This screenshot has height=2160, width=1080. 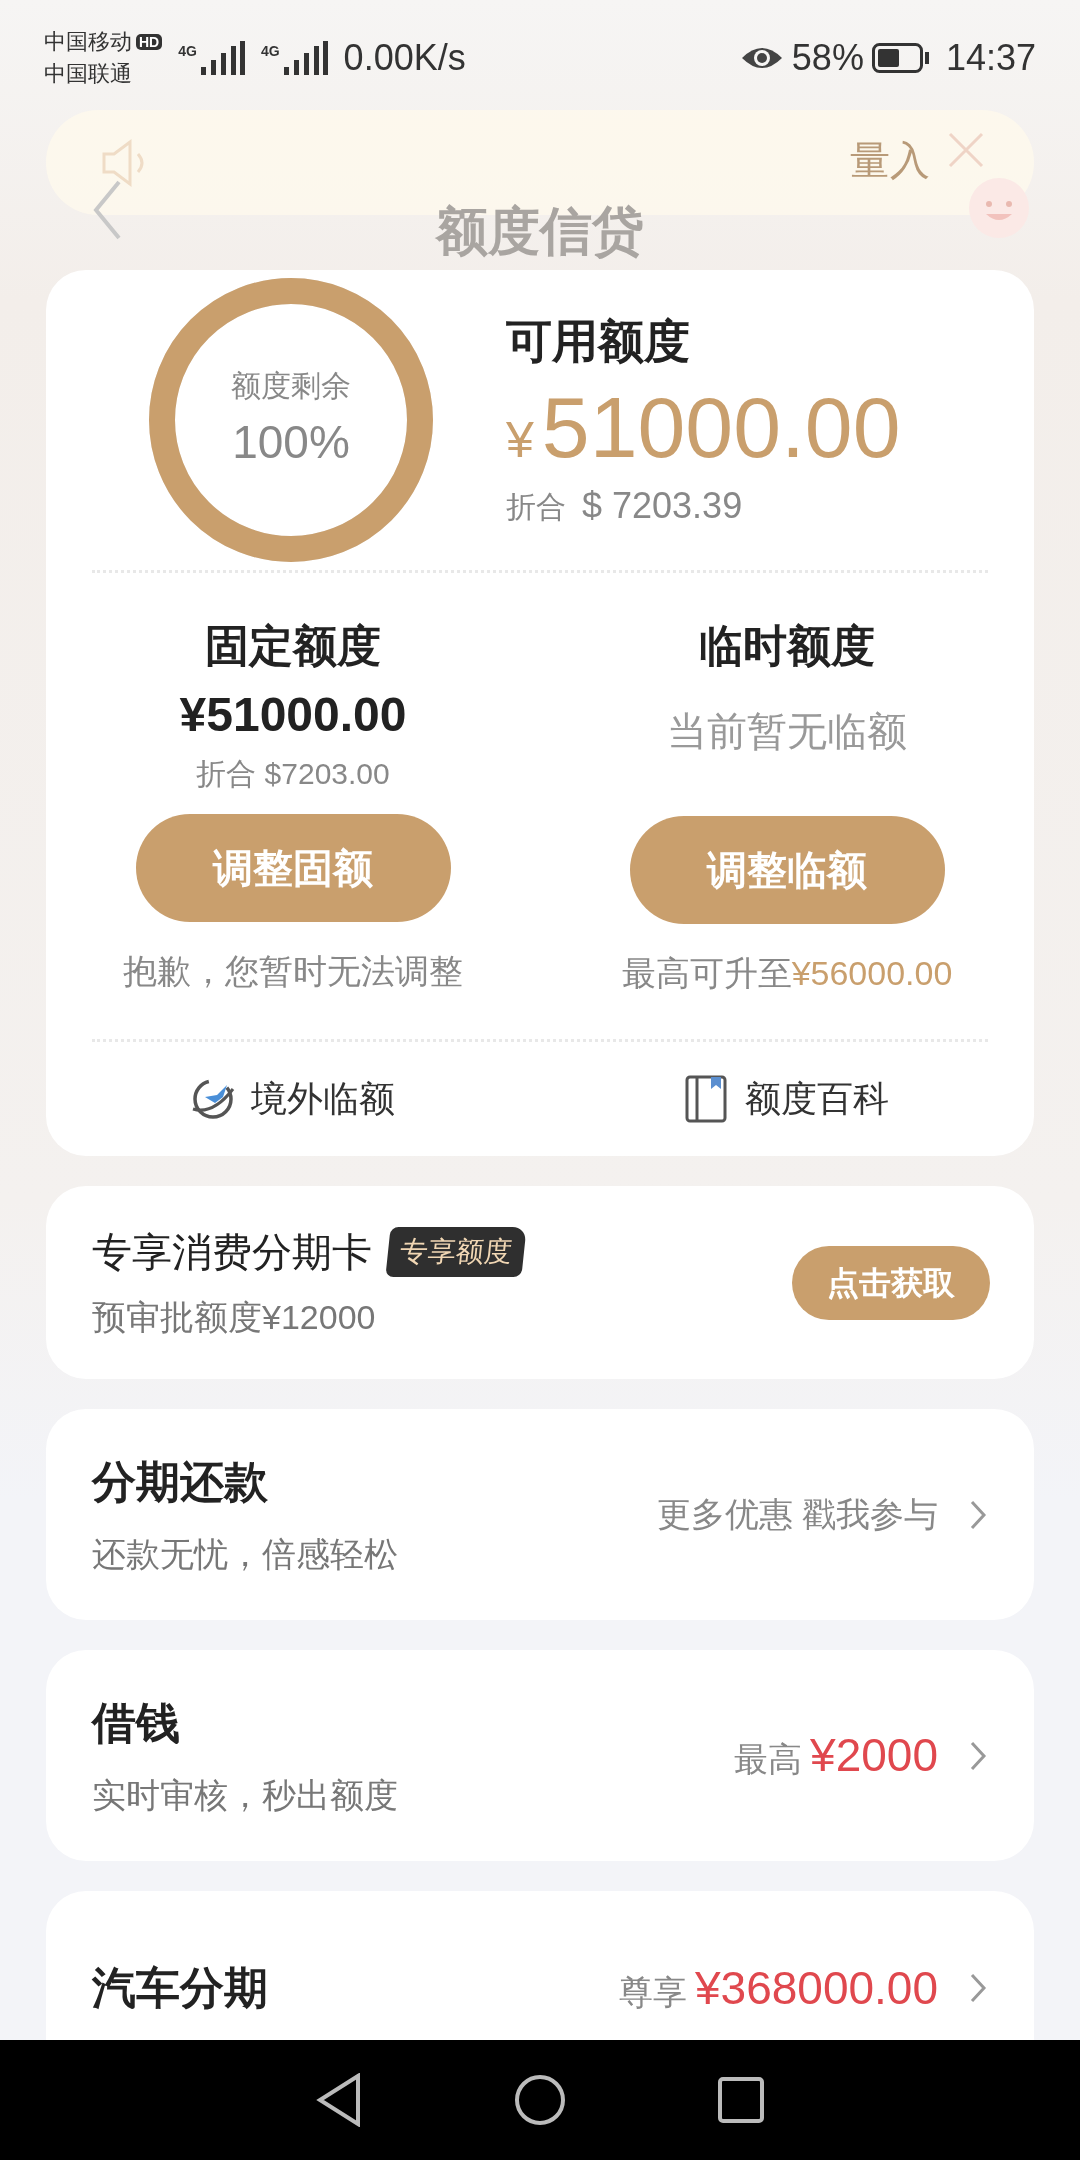 What do you see at coordinates (817, 1099) in the screenshot?
I see `link-label: 额度百科` at bounding box center [817, 1099].